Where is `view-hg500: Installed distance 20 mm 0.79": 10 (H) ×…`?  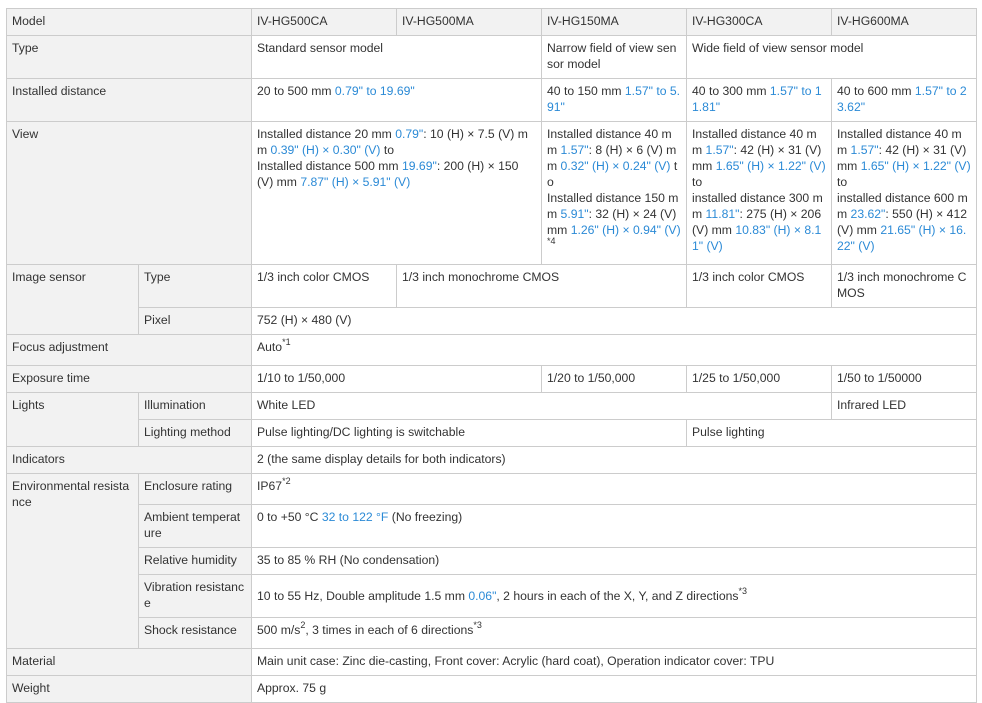
view-hg500: Installed distance 20 mm 0.79": 10 (H) ×… is located at coordinates (396, 193).